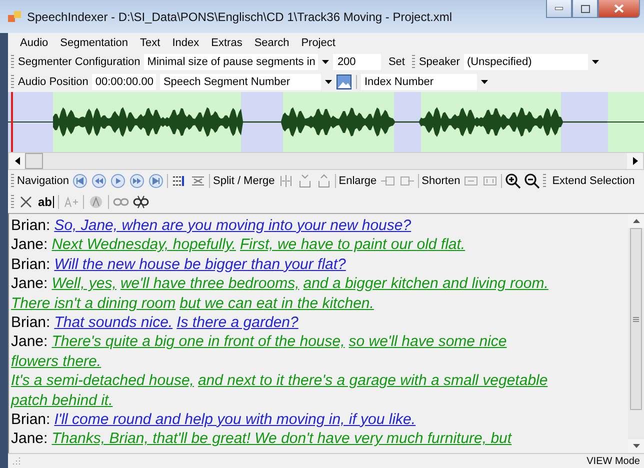 The width and height of the screenshot is (644, 468). I want to click on transcript-segment: Will the new house be bigger than your flat?, so click(200, 264).